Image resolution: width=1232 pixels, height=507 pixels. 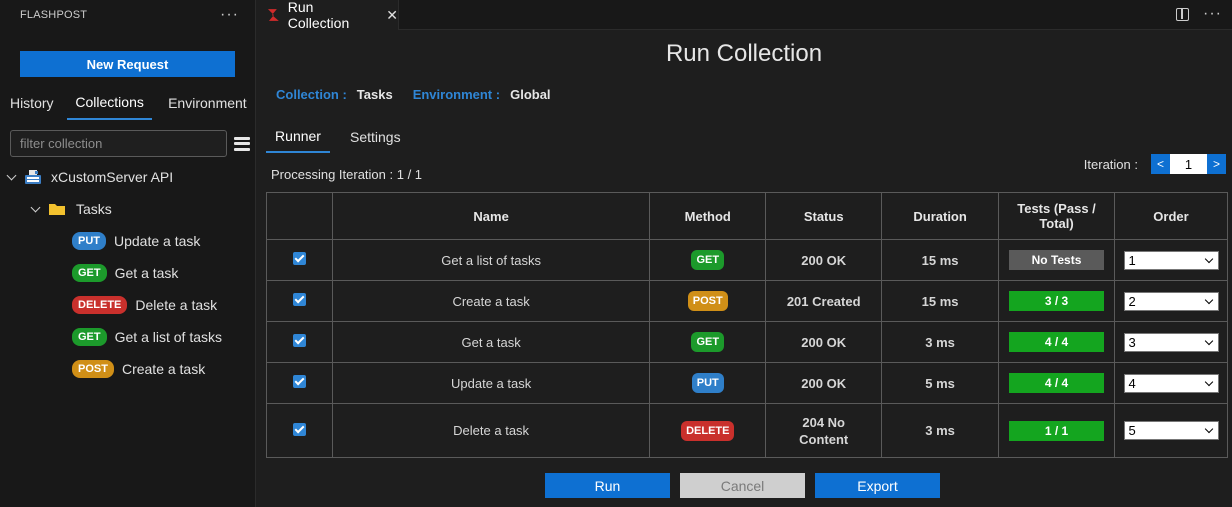 I want to click on request-name-cell: Delete a task, so click(x=491, y=430).